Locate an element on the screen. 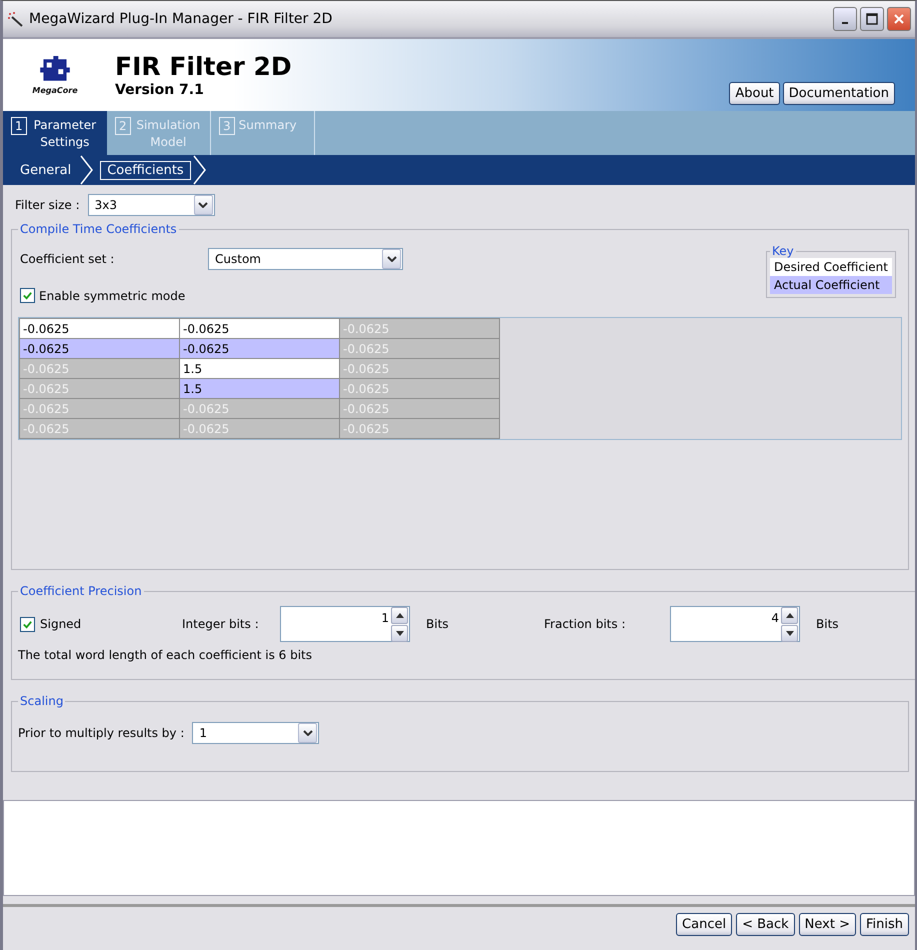  breadcrumb-tab: General is located at coordinates (45, 170).